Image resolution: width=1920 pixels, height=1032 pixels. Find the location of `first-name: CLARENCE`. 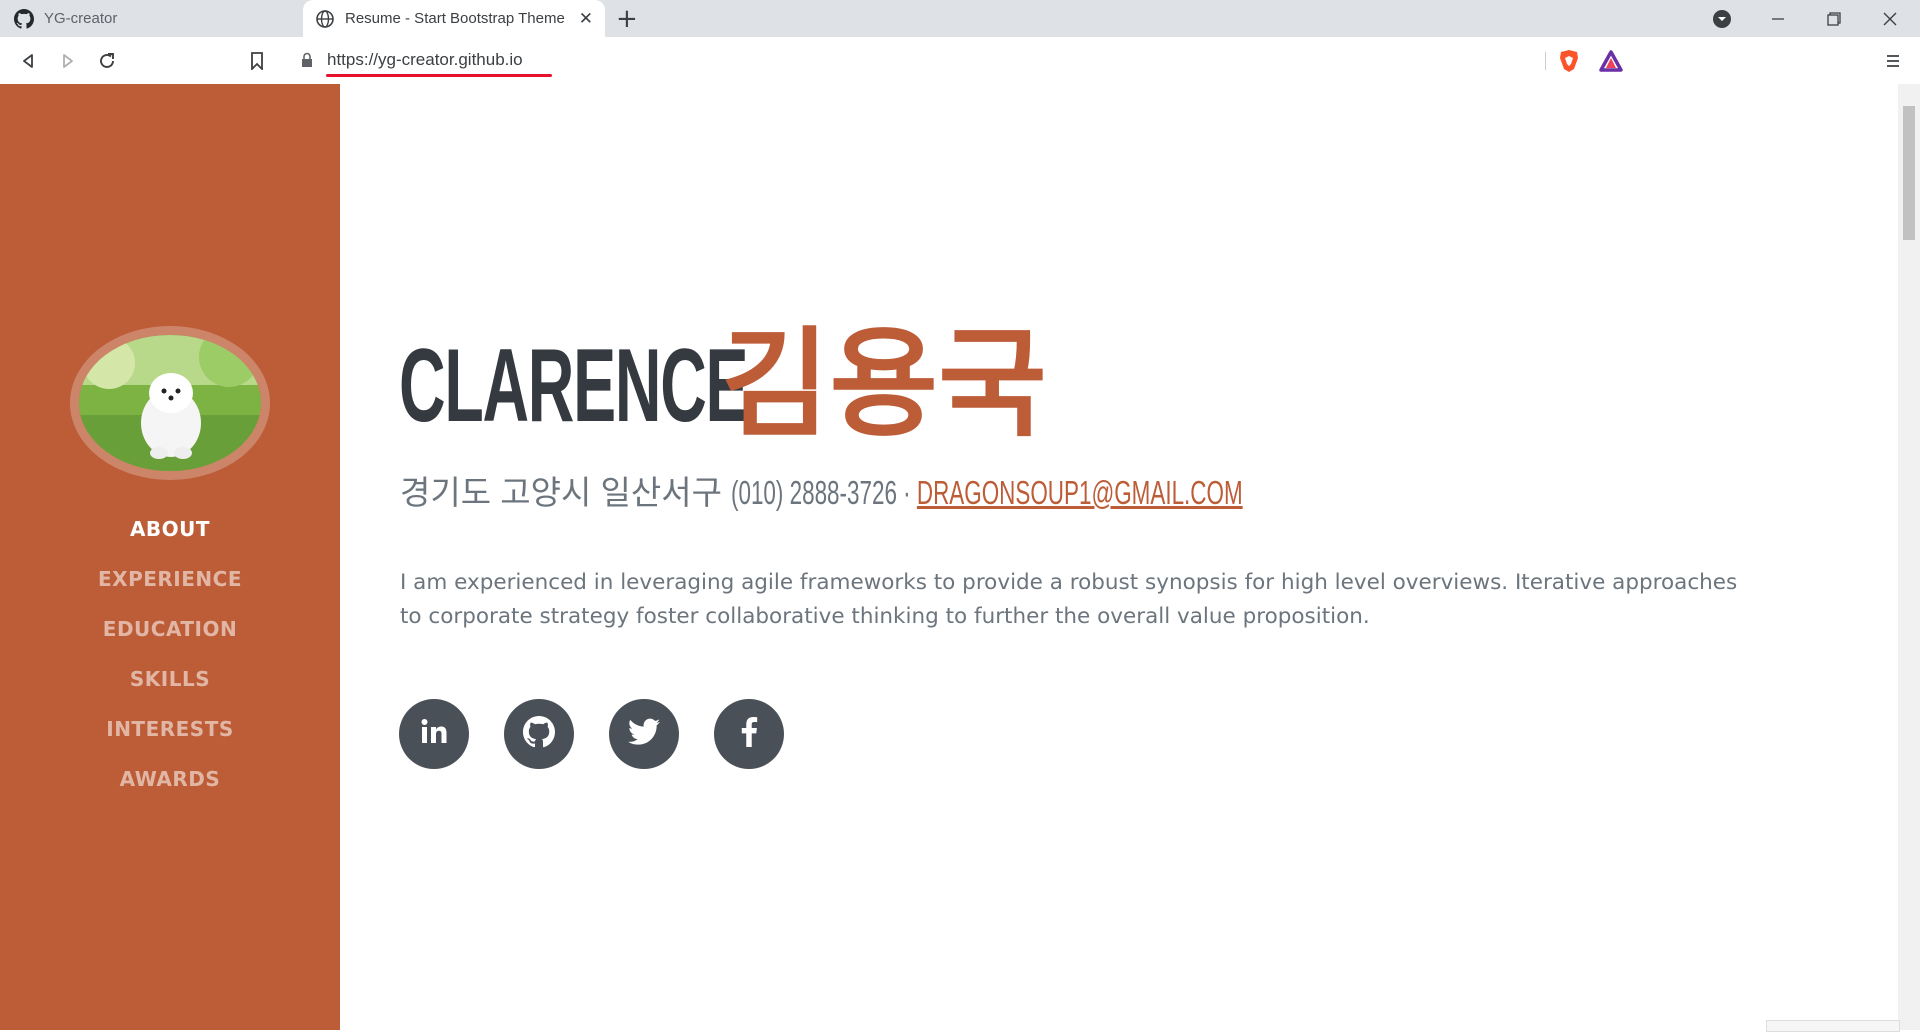

first-name: CLARENCE is located at coordinates (574, 386).